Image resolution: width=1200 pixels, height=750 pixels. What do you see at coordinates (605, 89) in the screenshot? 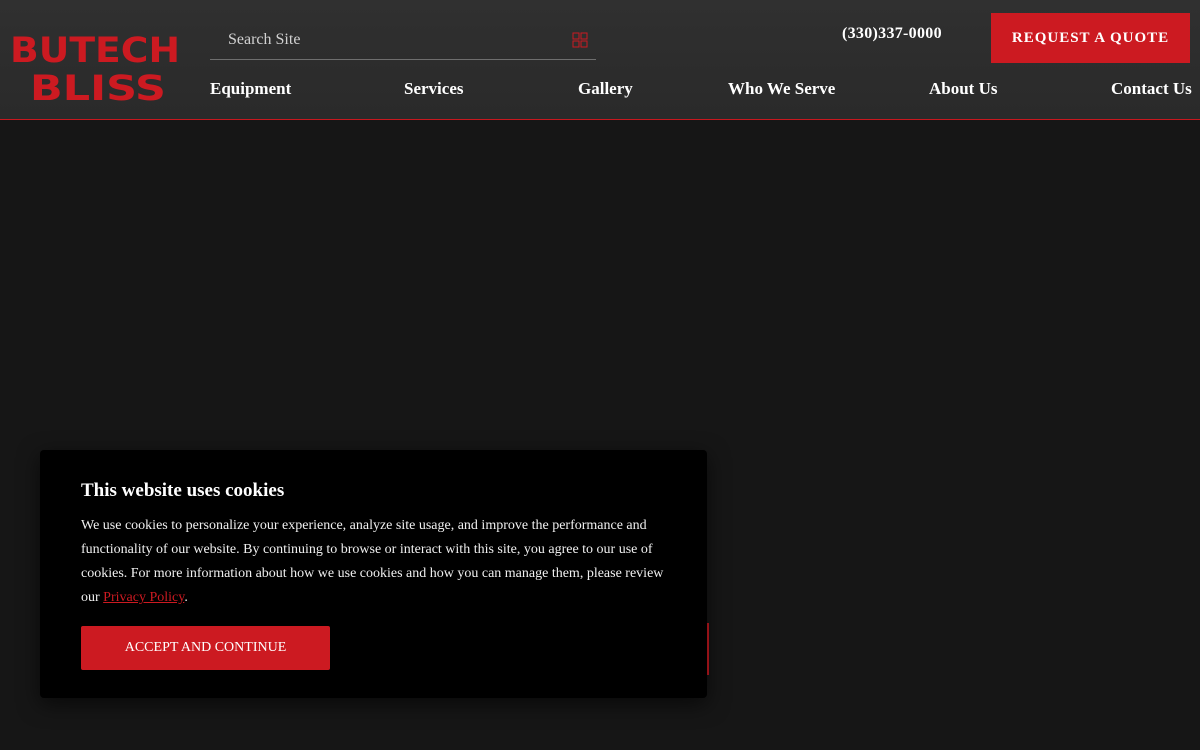
I see `nav-gallery: Gallery` at bounding box center [605, 89].